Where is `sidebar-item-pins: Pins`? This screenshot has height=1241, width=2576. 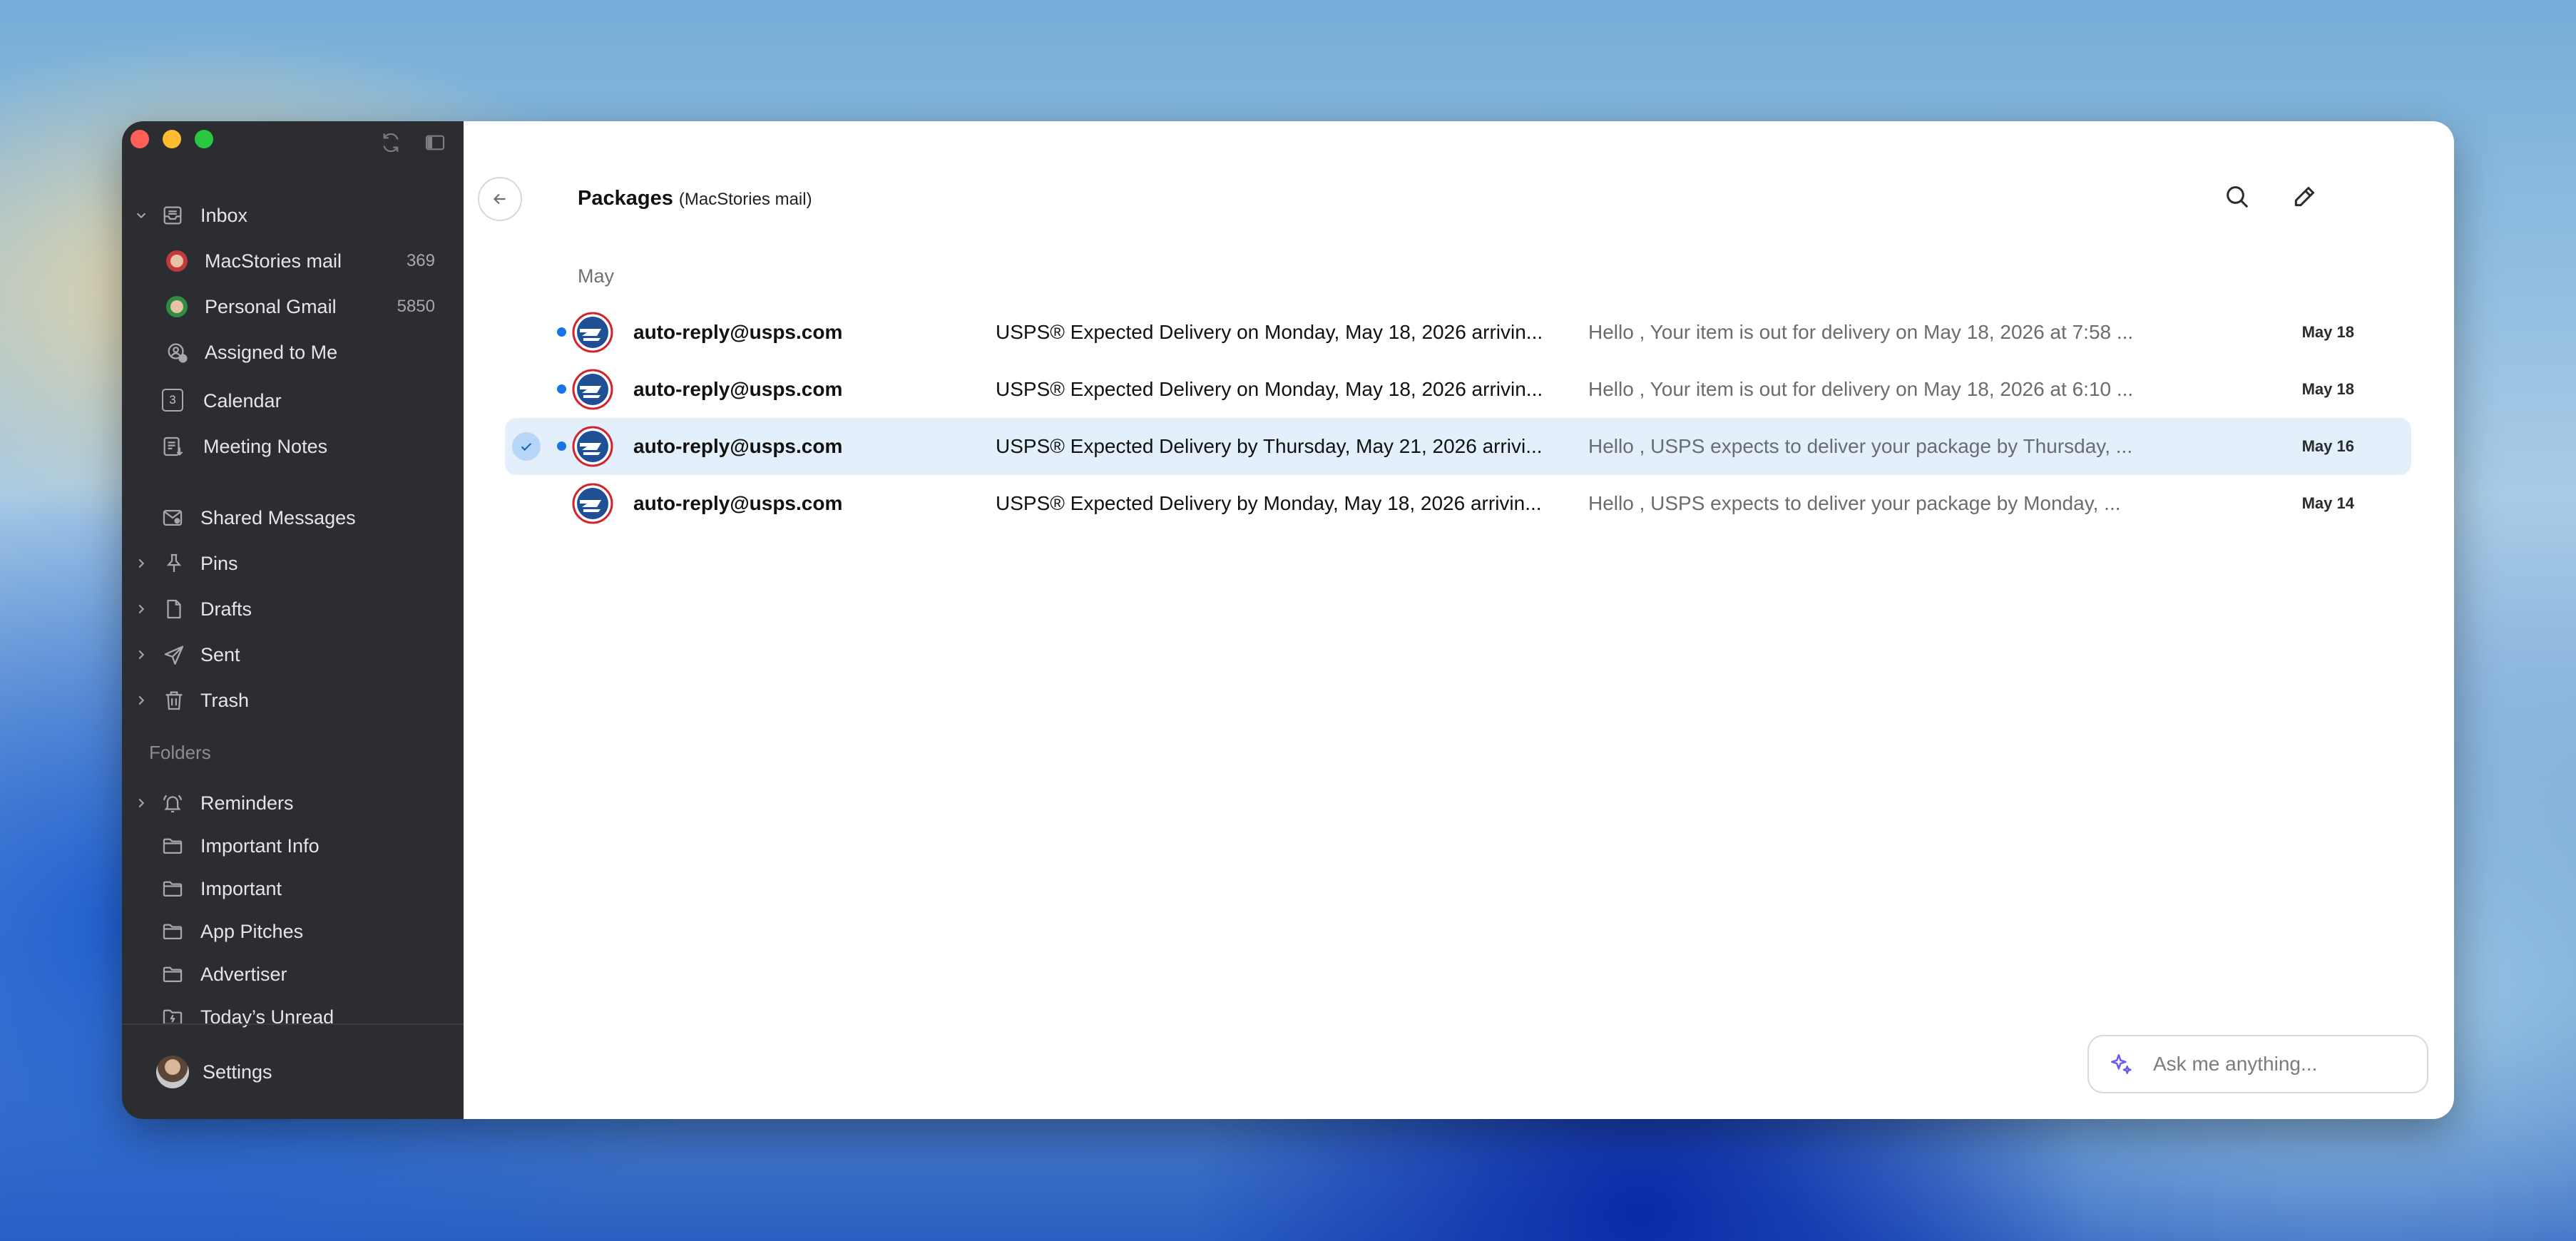
sidebar-item-pins: Pins is located at coordinates (293, 563).